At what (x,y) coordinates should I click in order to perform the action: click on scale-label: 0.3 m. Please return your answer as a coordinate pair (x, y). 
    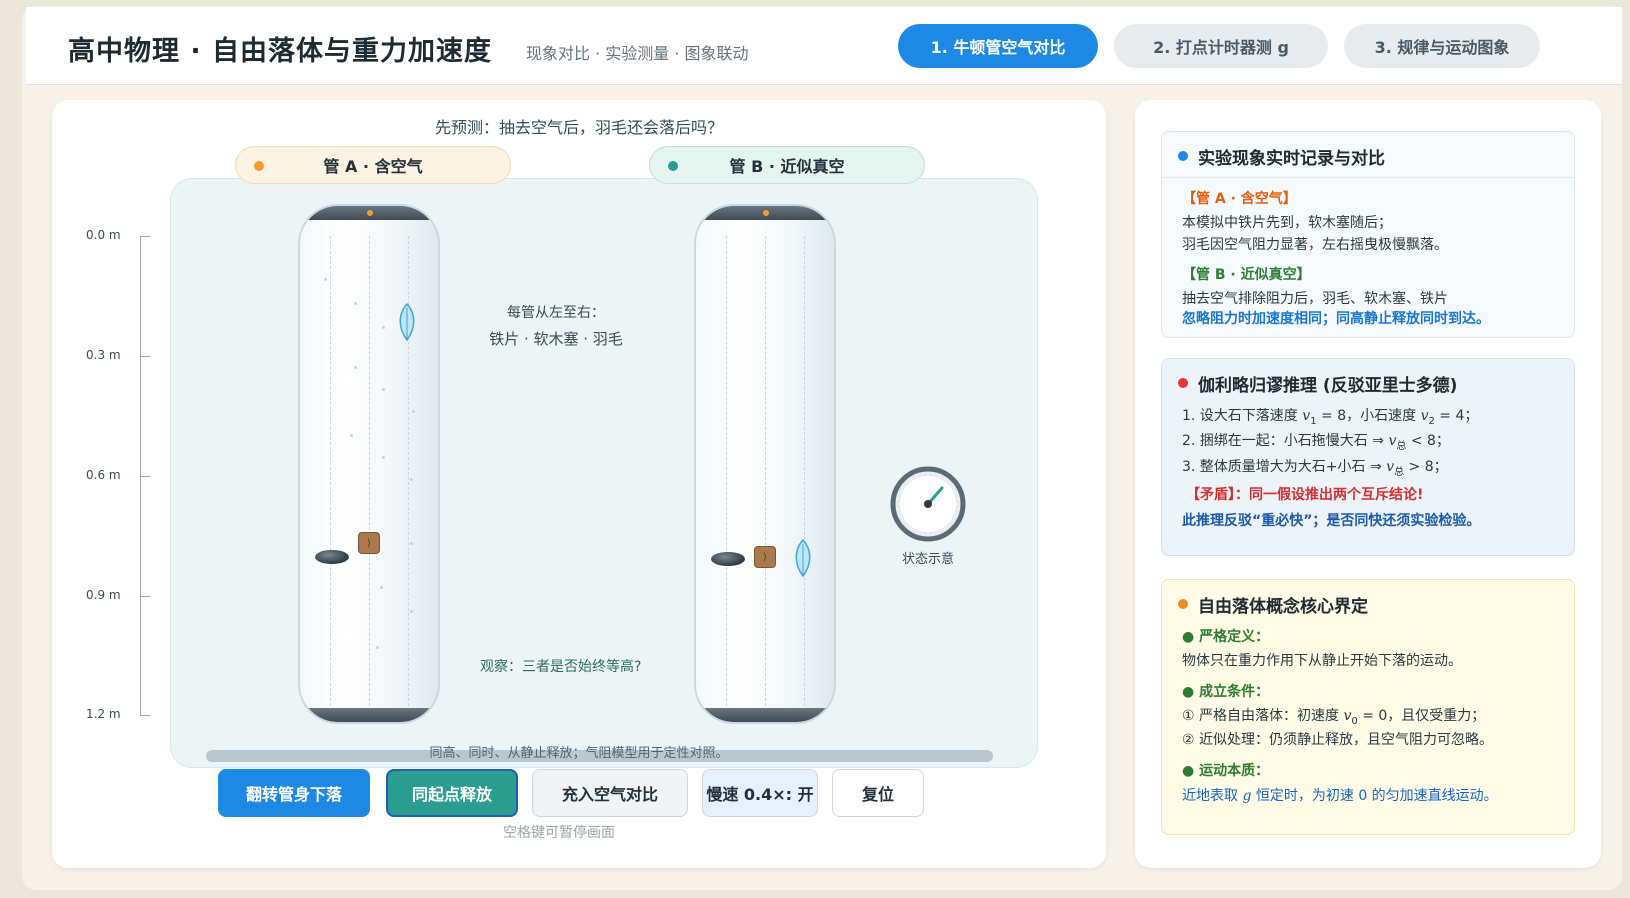
    Looking at the image, I should click on (103, 355).